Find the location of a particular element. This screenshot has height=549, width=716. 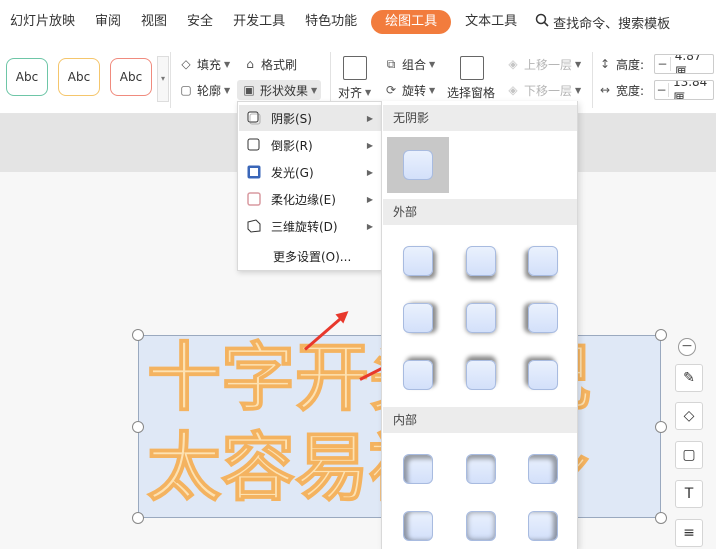

width-label: 宽度: is located at coordinates (630, 90).